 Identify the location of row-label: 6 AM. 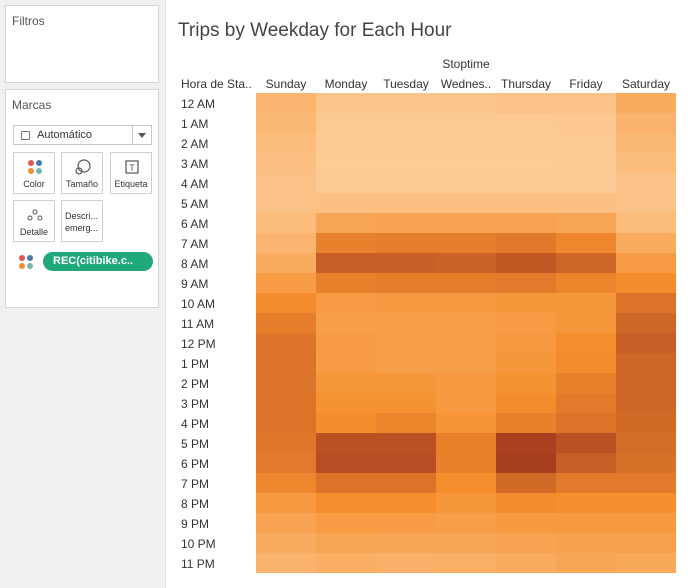
(194, 224).